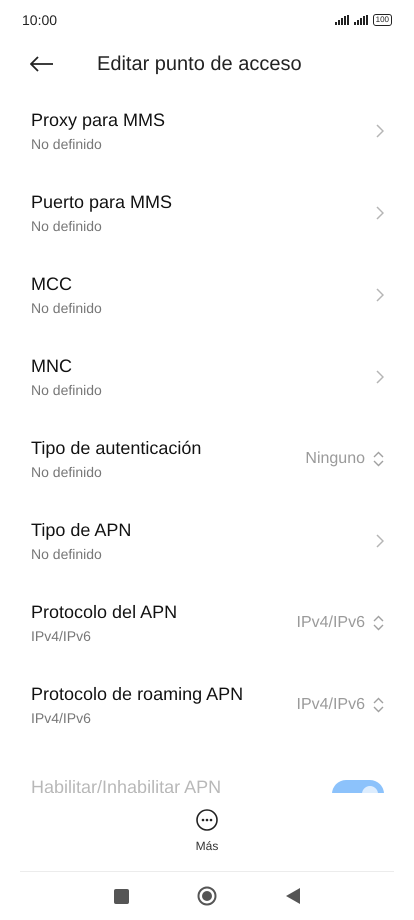 Image resolution: width=414 pixels, height=920 pixels. Describe the element at coordinates (207, 623) in the screenshot. I see `setting-row: Protocolo del APN IPv4/IPv6 IPv4/IPv6` at that location.